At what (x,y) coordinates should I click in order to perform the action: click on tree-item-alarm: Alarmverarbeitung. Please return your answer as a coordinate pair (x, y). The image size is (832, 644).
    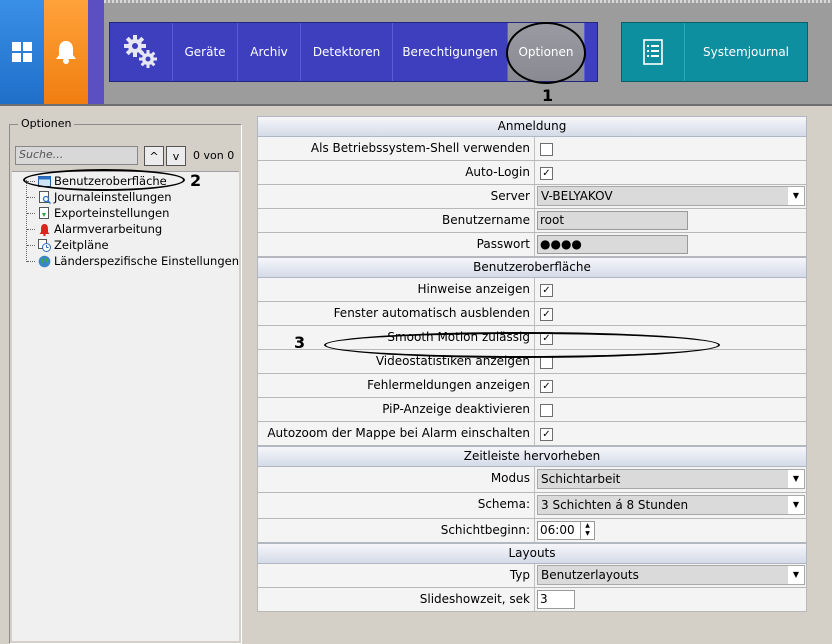
    Looking at the image, I should click on (100, 229).